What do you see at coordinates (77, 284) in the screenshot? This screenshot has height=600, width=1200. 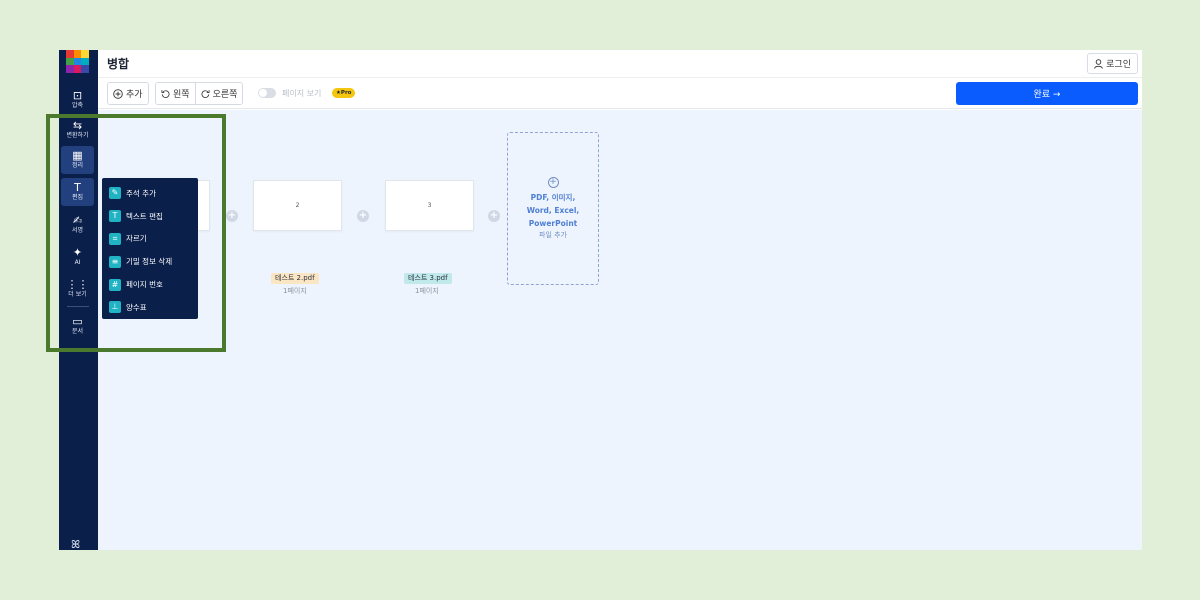 I see `apps-icon: ⋮⋮` at bounding box center [77, 284].